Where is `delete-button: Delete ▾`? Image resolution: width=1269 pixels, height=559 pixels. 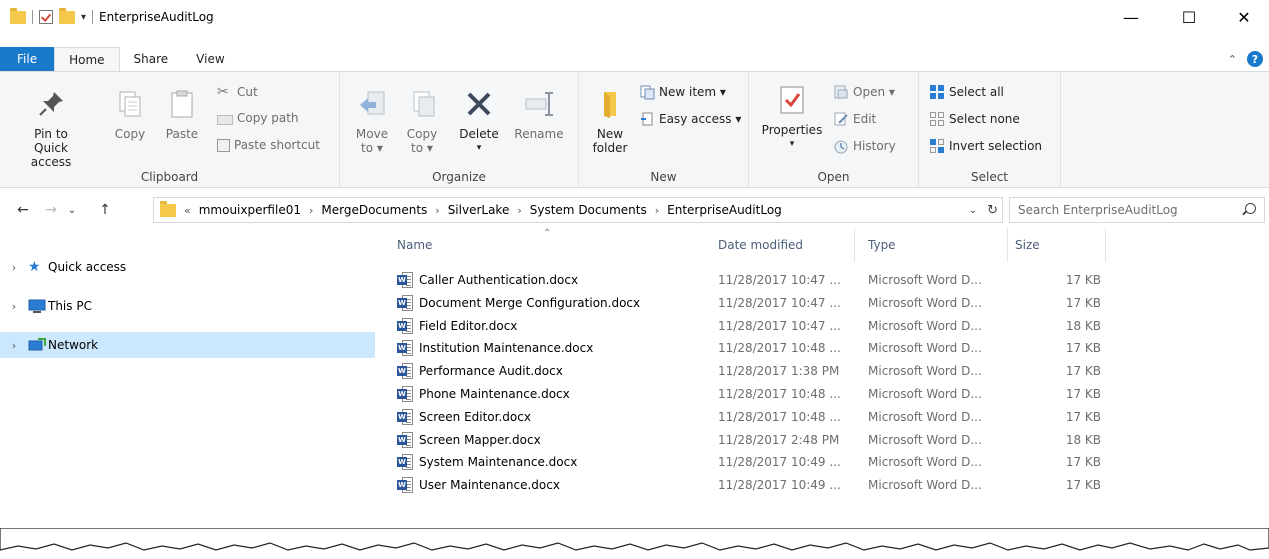 delete-button: Delete ▾ is located at coordinates (479, 121).